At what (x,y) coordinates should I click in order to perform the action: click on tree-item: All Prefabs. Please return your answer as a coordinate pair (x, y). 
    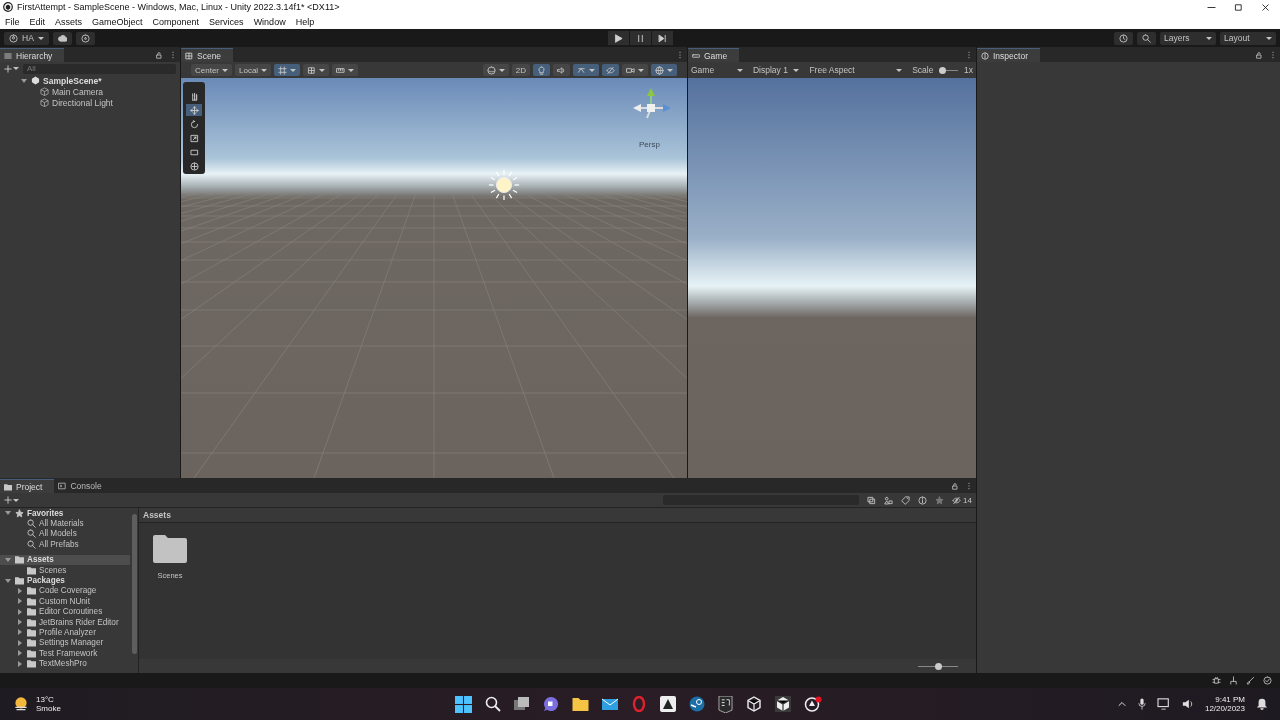
    Looking at the image, I should click on (65, 544).